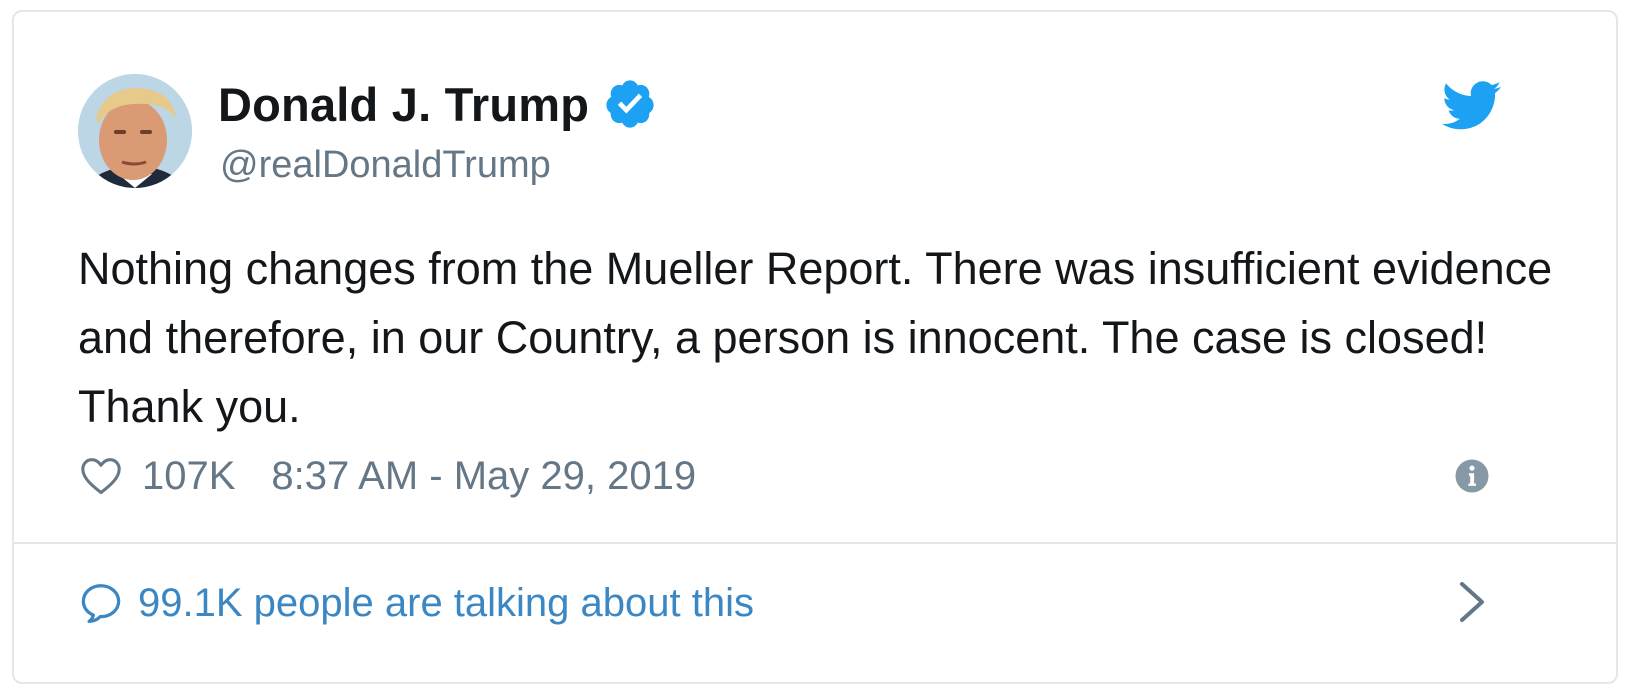 This screenshot has width=1628, height=692. I want to click on tweet-meta: 107K 8:37 AM - May 29, 2019, so click(387, 476).